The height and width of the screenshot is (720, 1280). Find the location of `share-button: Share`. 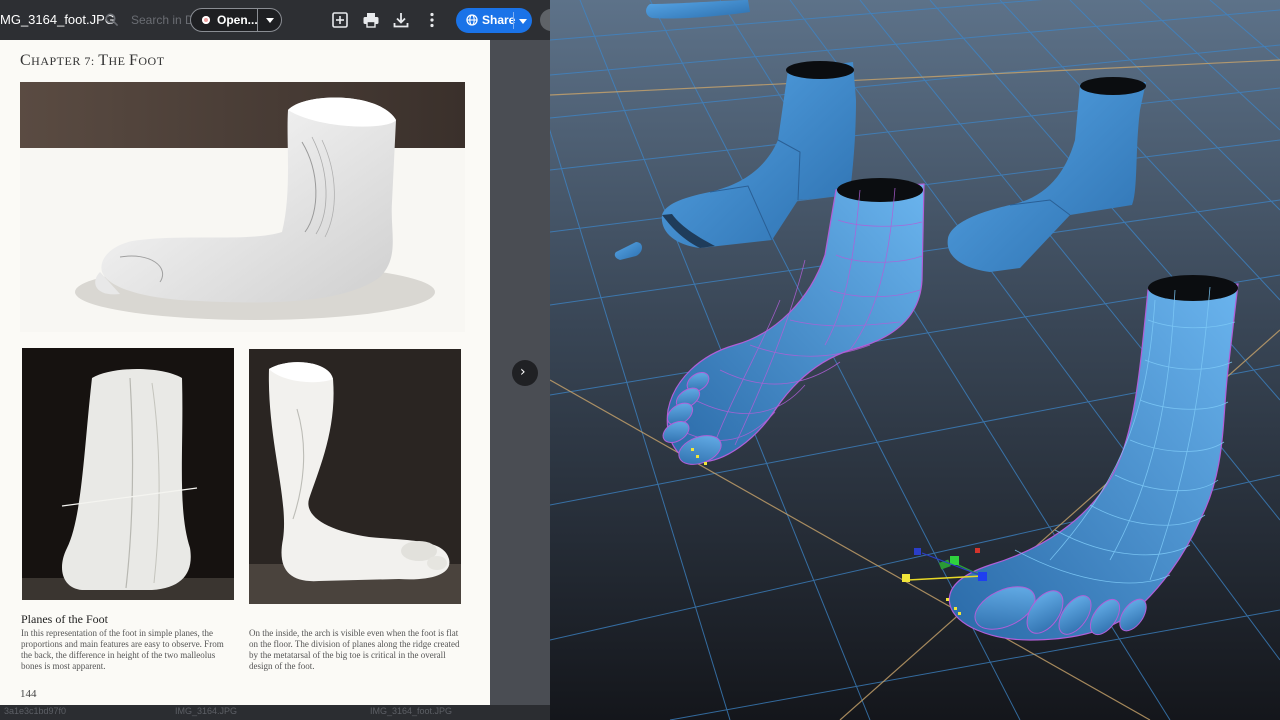

share-button: Share is located at coordinates (494, 20).